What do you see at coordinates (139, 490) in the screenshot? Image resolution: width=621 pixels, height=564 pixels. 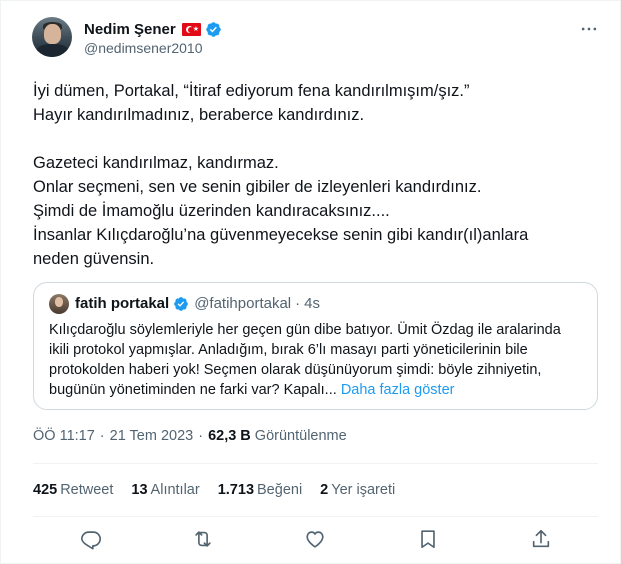 I see `quotes-count: 13` at bounding box center [139, 490].